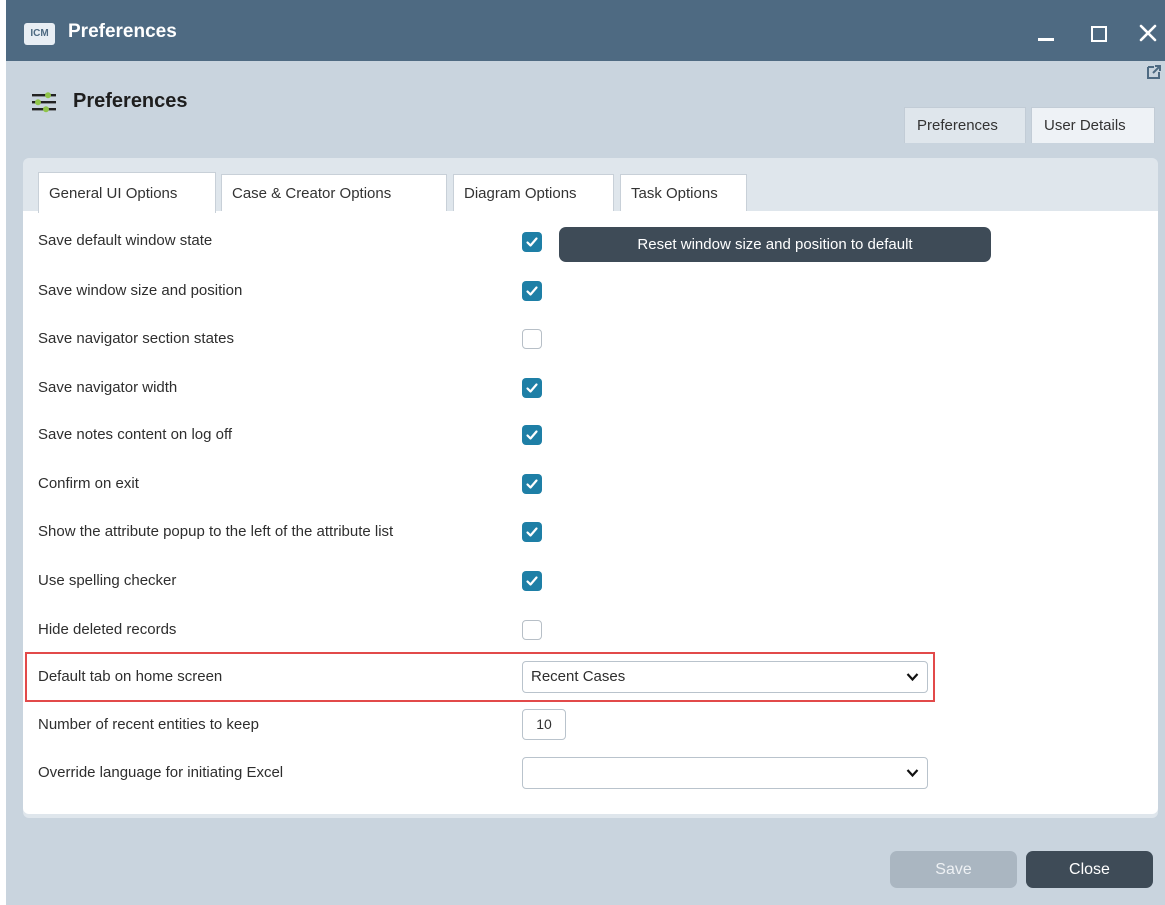 The width and height of the screenshot is (1165, 905). What do you see at coordinates (965, 125) in the screenshot?
I see `tab-preferences: Preferences` at bounding box center [965, 125].